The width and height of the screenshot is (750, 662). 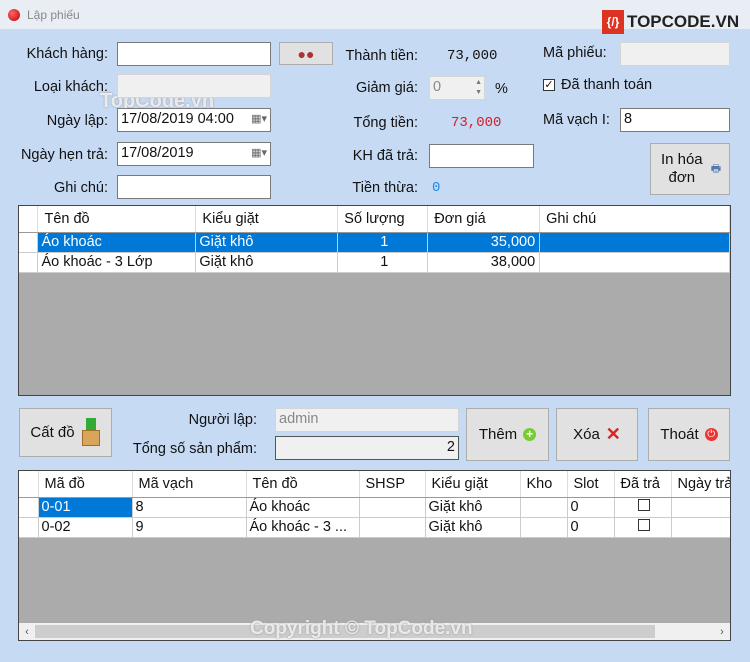 What do you see at coordinates (194, 54) in the screenshot?
I see `khach-hang-input` at bounding box center [194, 54].